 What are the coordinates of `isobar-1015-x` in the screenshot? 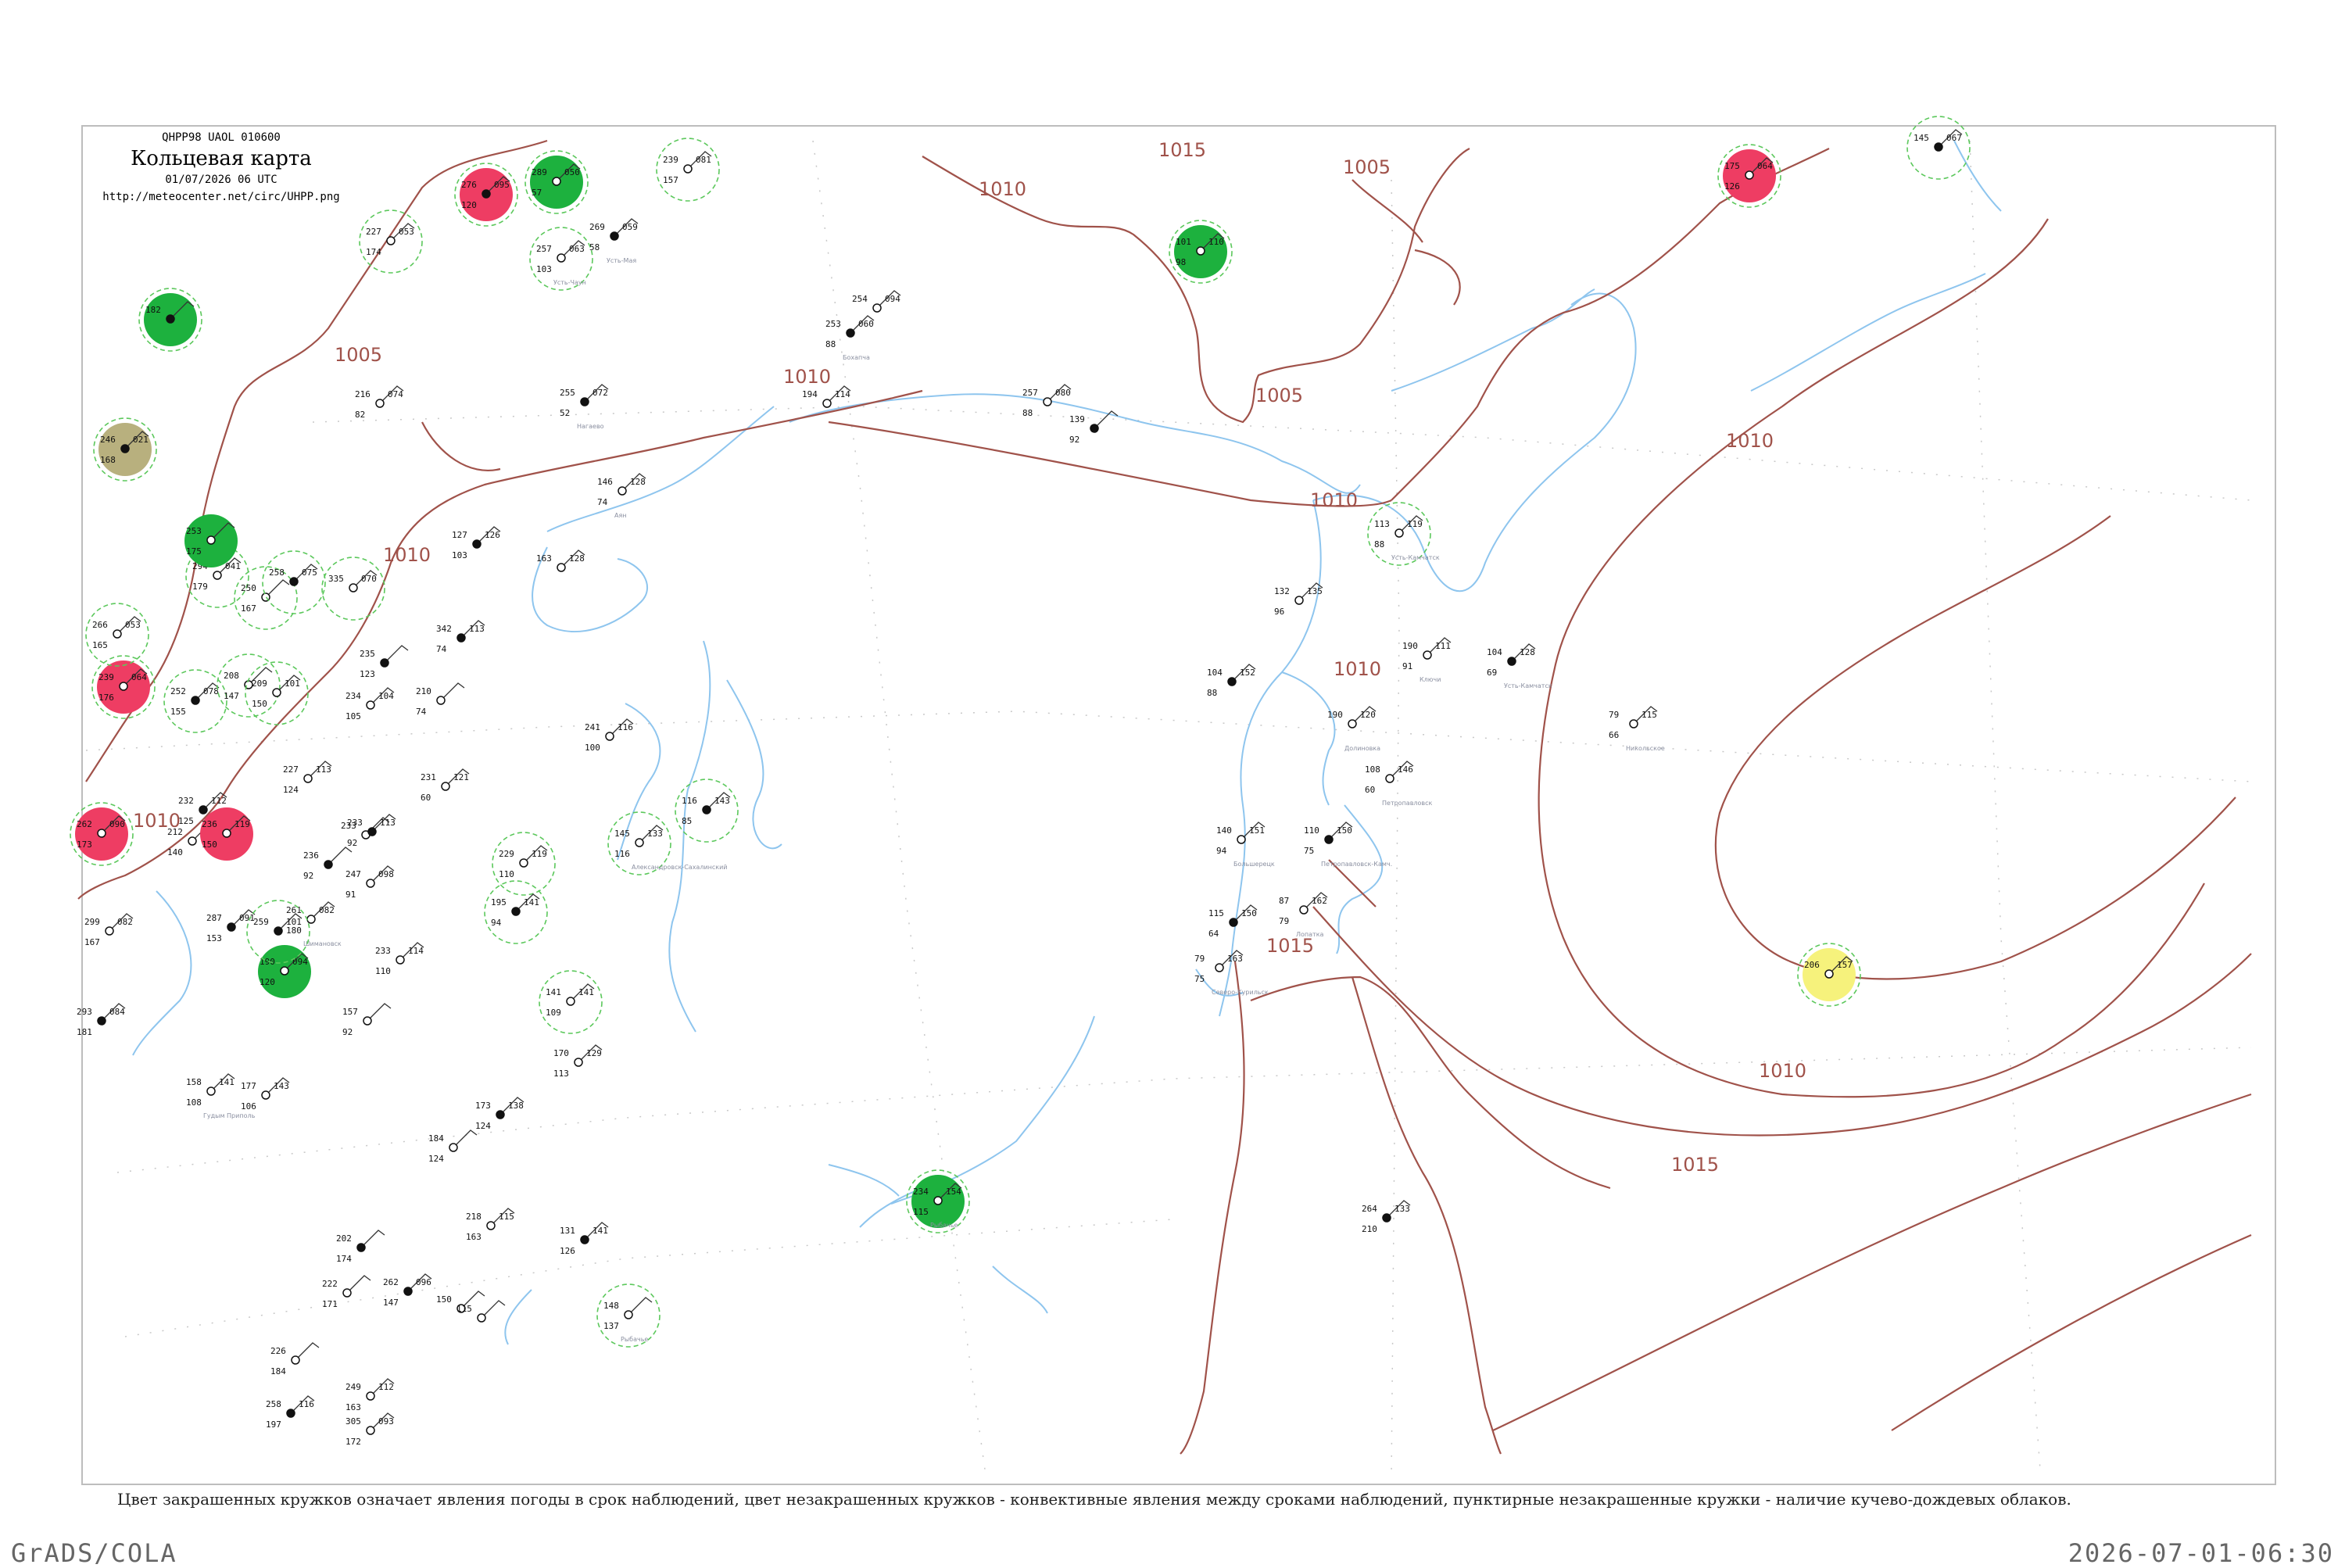 It's located at (1430, 1083).